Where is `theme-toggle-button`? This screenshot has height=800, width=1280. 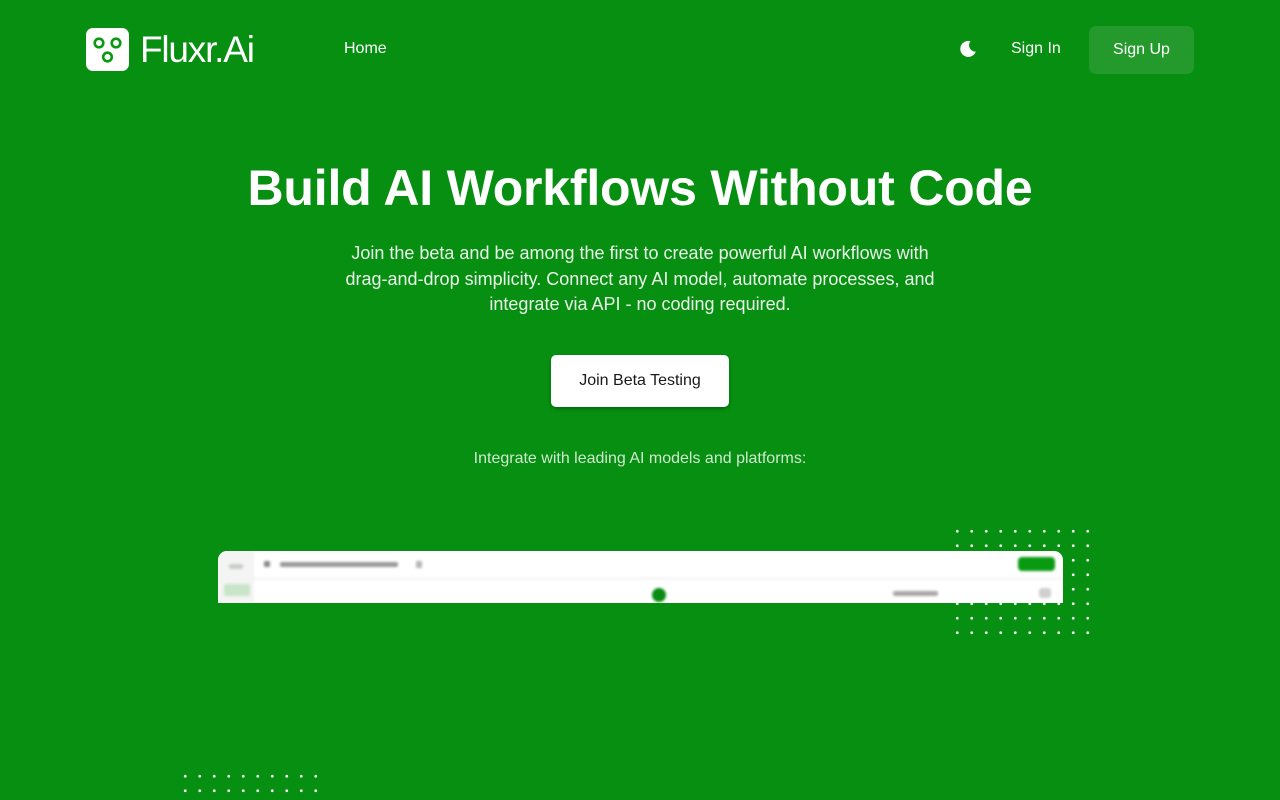 theme-toggle-button is located at coordinates (968, 49).